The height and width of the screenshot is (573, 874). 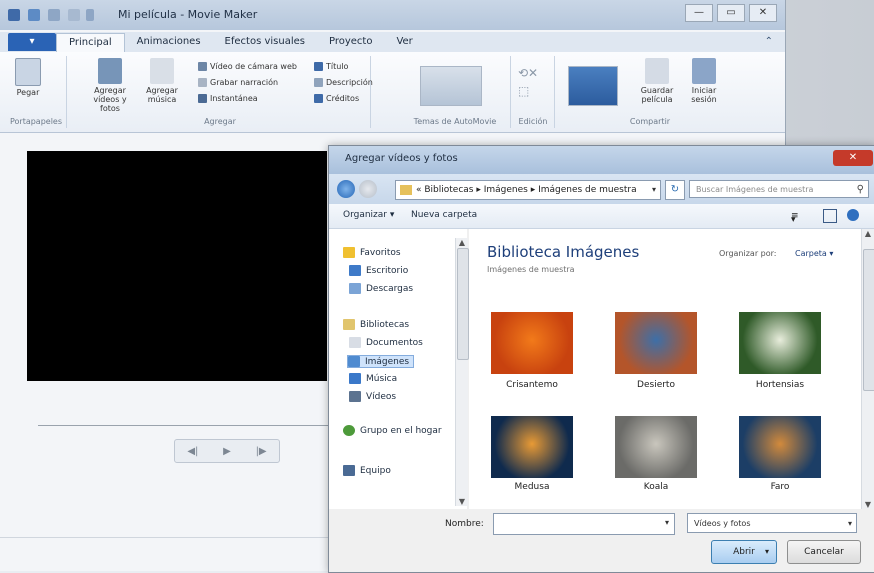 I want to click on add-music-button: Agregar música, so click(x=162, y=81).